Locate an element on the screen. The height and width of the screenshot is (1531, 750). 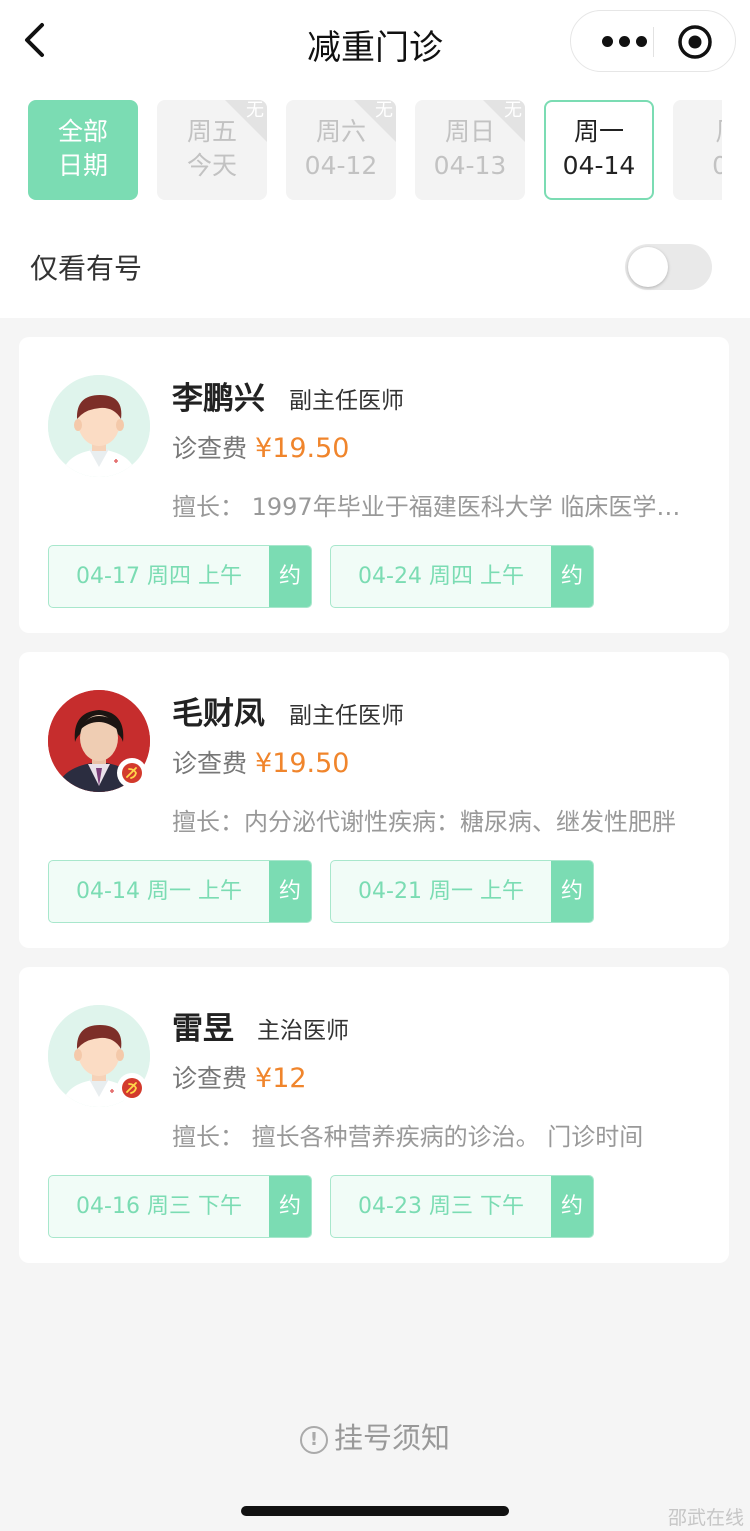
date-tab: 无 周五 今天 is located at coordinates (212, 150).